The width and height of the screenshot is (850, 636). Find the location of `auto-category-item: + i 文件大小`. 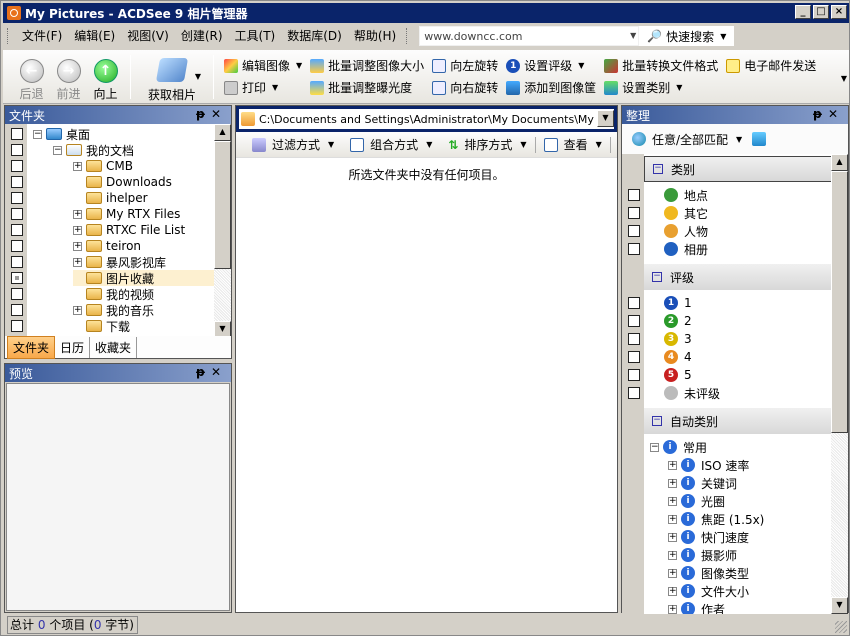

auto-category-item: + i 文件大小 is located at coordinates (708, 591).